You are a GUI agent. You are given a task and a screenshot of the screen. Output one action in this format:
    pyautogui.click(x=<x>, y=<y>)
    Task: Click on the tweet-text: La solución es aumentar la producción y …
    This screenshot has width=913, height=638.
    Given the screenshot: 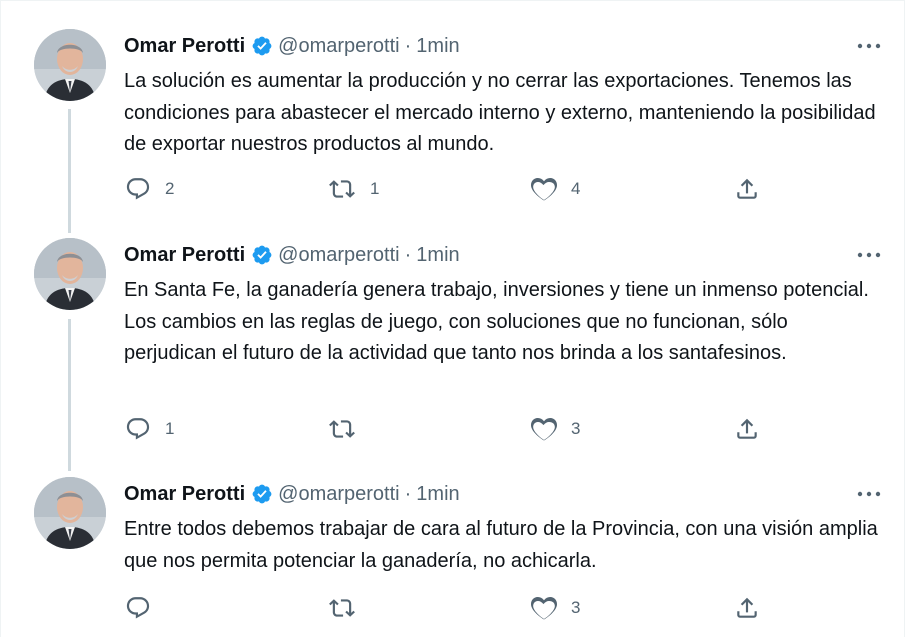 What is the action you would take?
    pyautogui.click(x=500, y=112)
    